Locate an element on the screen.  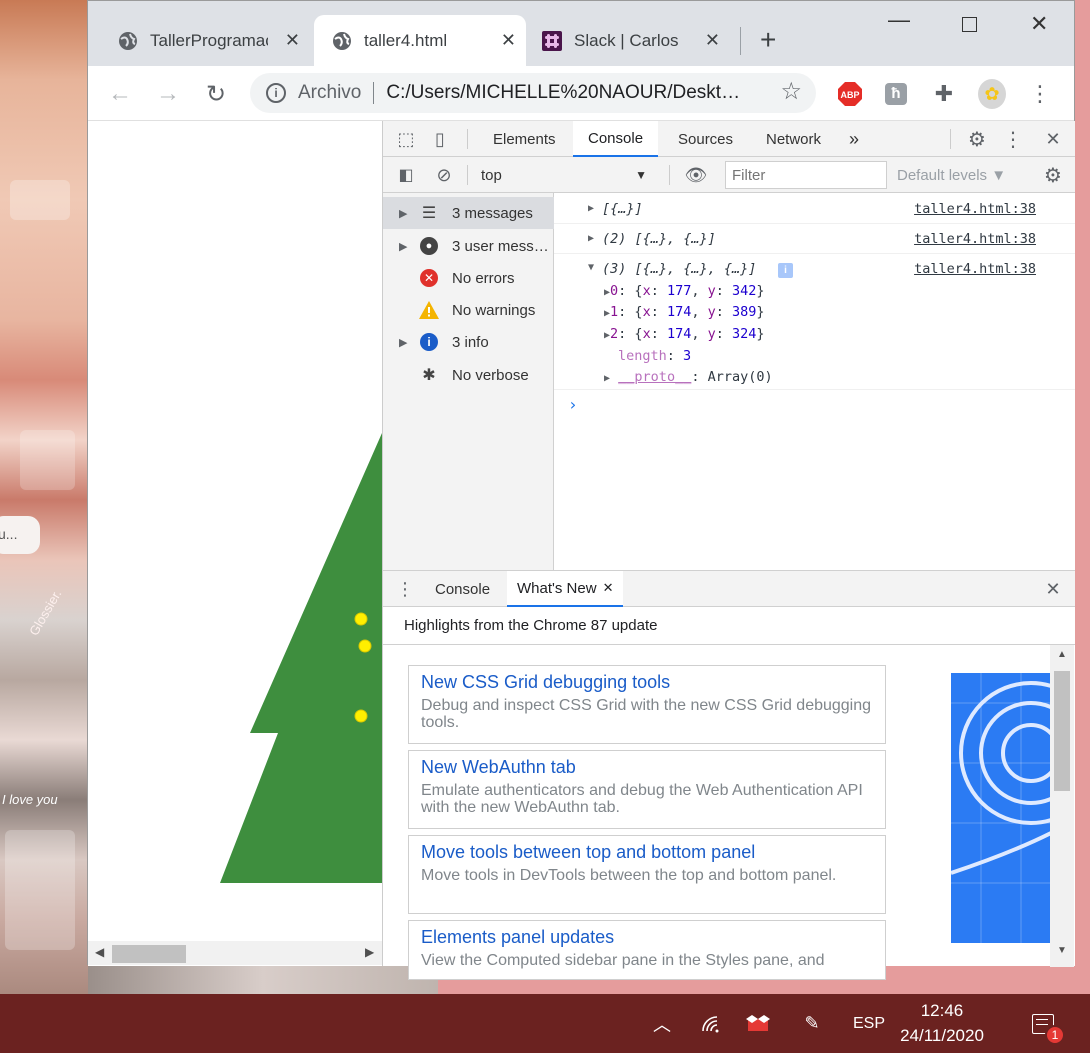
array-item: ▶1: {x: 174, y: 389} is located at coordinates (684, 312).